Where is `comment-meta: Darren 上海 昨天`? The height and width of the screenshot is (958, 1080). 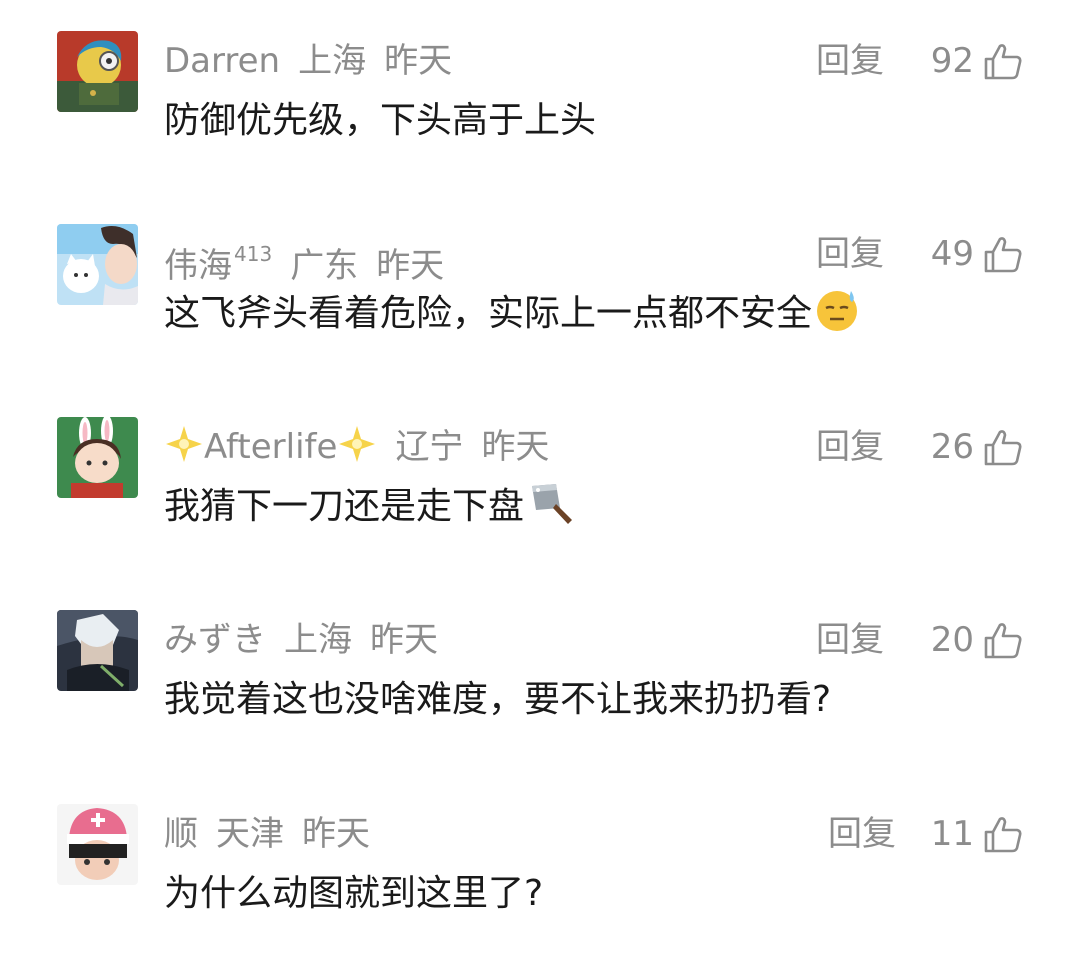 comment-meta: Darren 上海 昨天 is located at coordinates (308, 61).